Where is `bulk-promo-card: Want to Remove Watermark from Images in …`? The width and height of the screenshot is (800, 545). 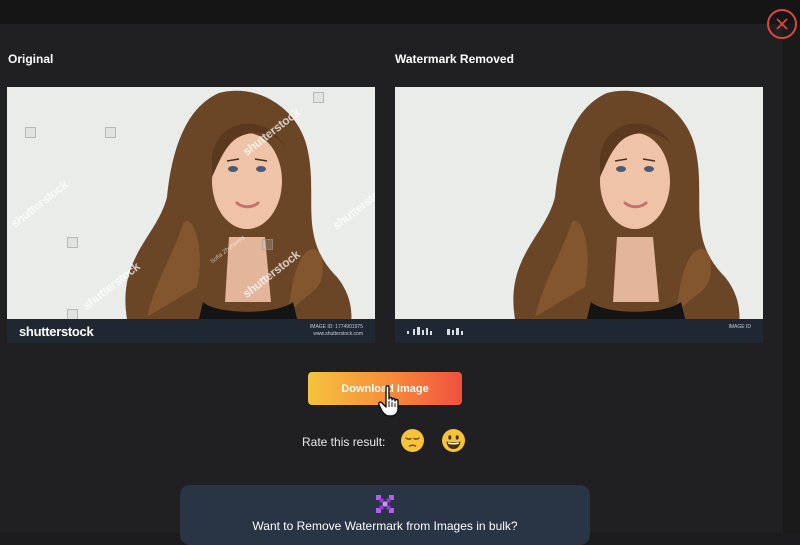 bulk-promo-card: Want to Remove Watermark from Images in … is located at coordinates (385, 515).